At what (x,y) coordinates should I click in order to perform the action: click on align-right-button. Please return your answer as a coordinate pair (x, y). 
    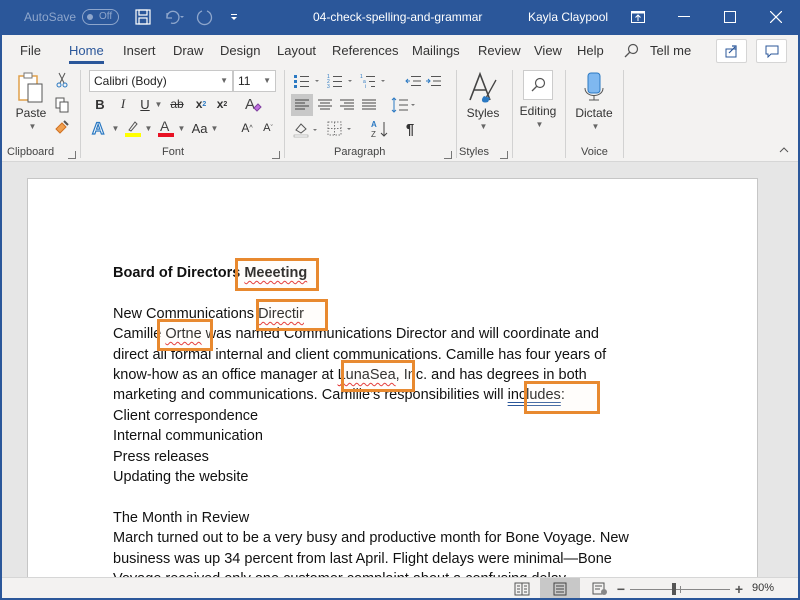
    Looking at the image, I should click on (347, 105).